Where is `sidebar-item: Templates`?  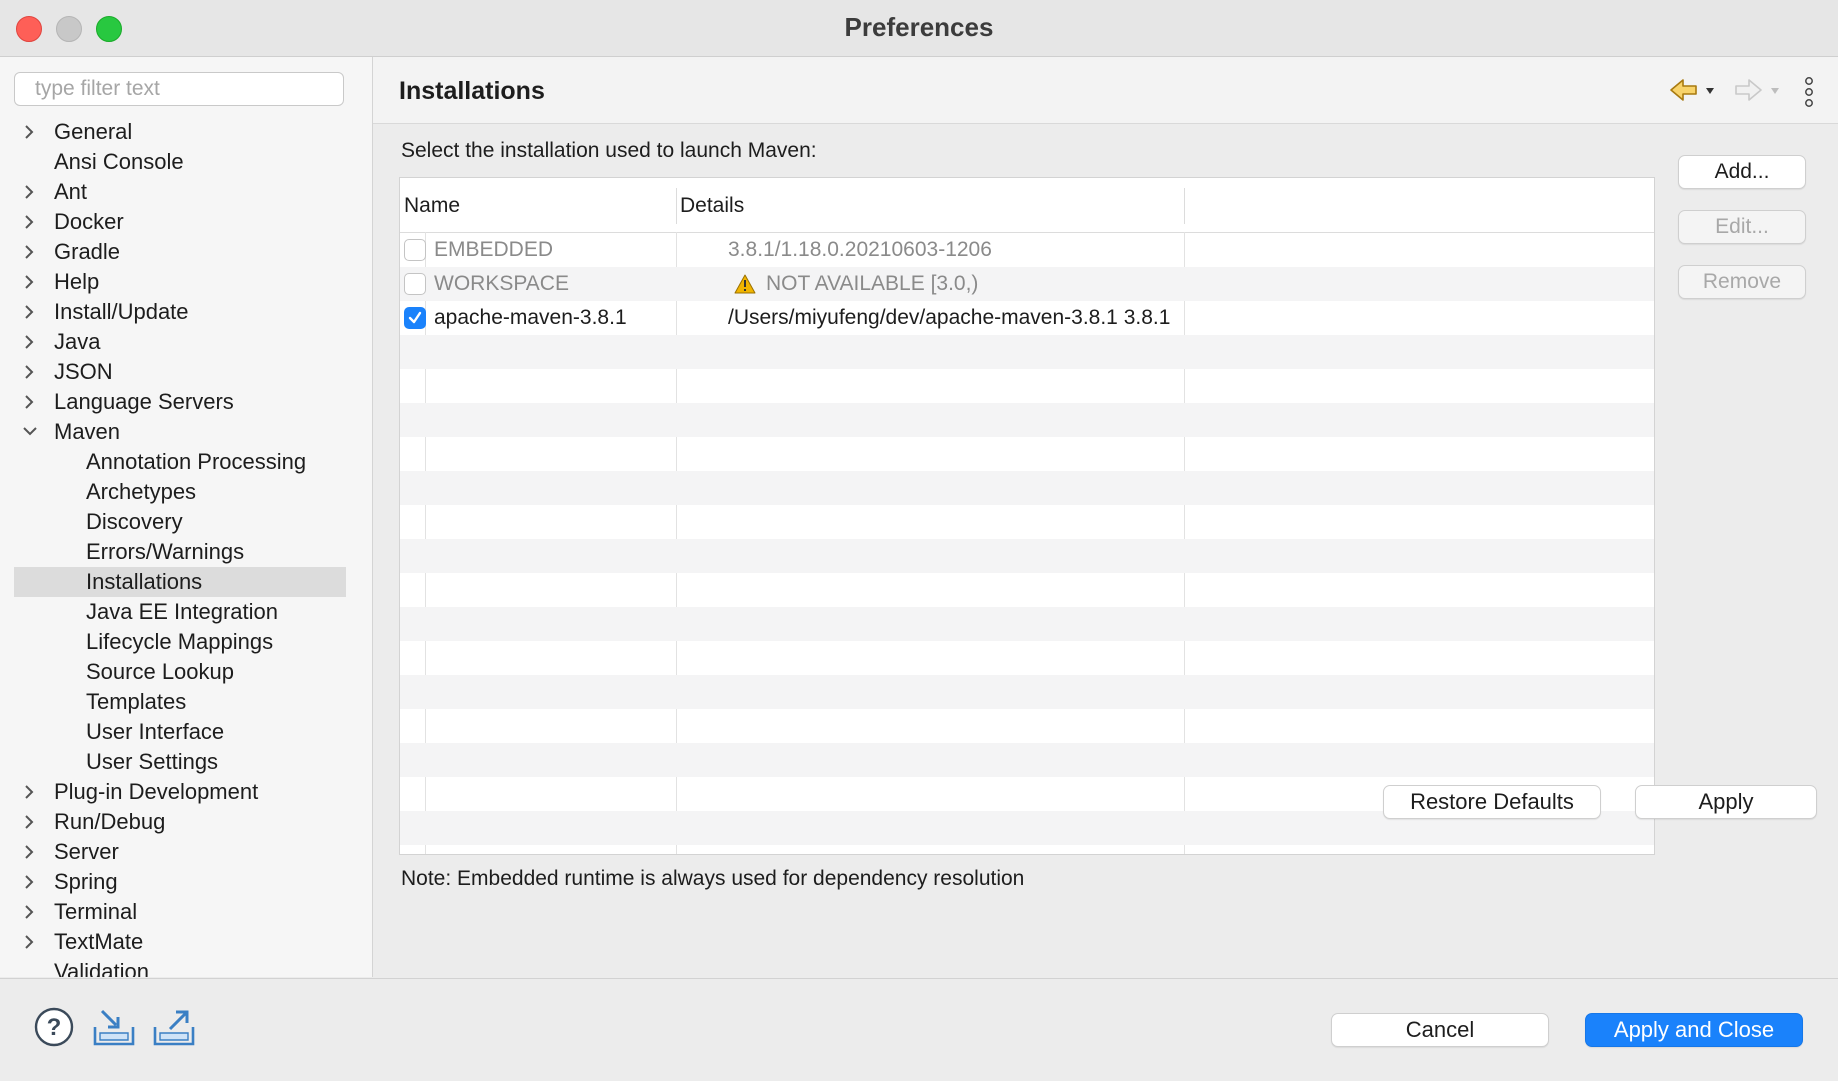 sidebar-item: Templates is located at coordinates (186, 702).